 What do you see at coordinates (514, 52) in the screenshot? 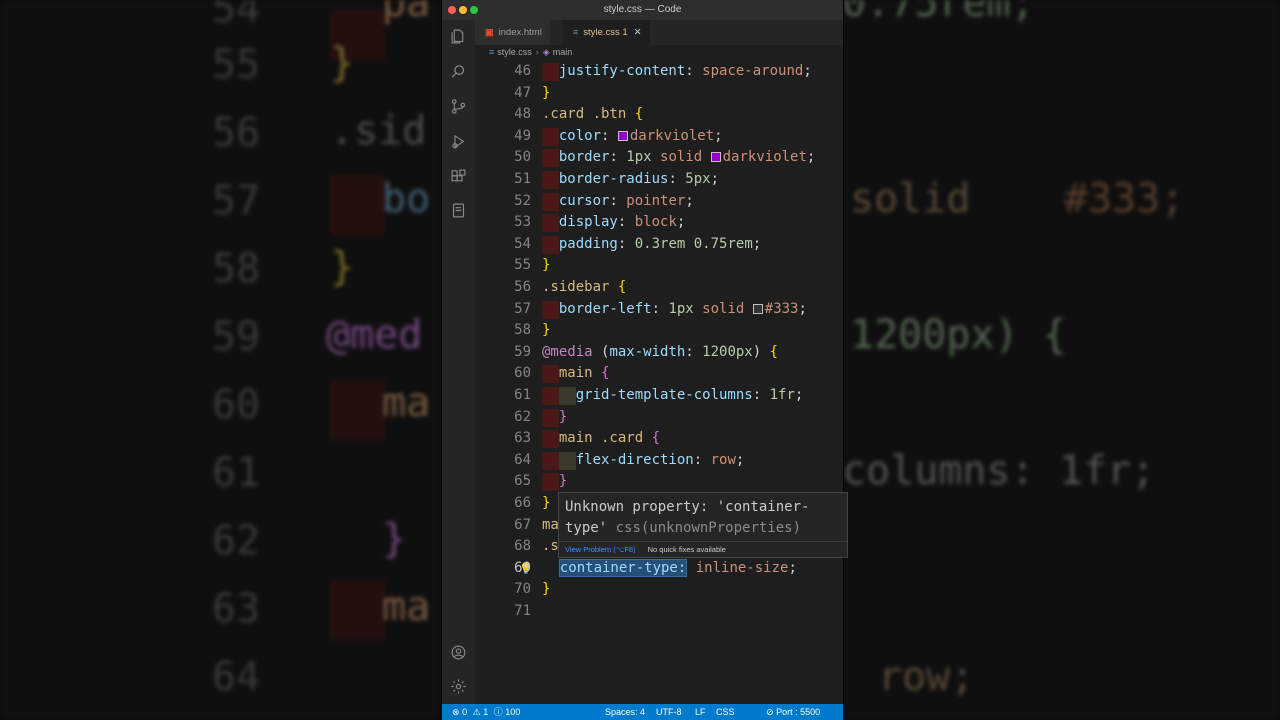
I see `breadcrumb-file: style.css` at bounding box center [514, 52].